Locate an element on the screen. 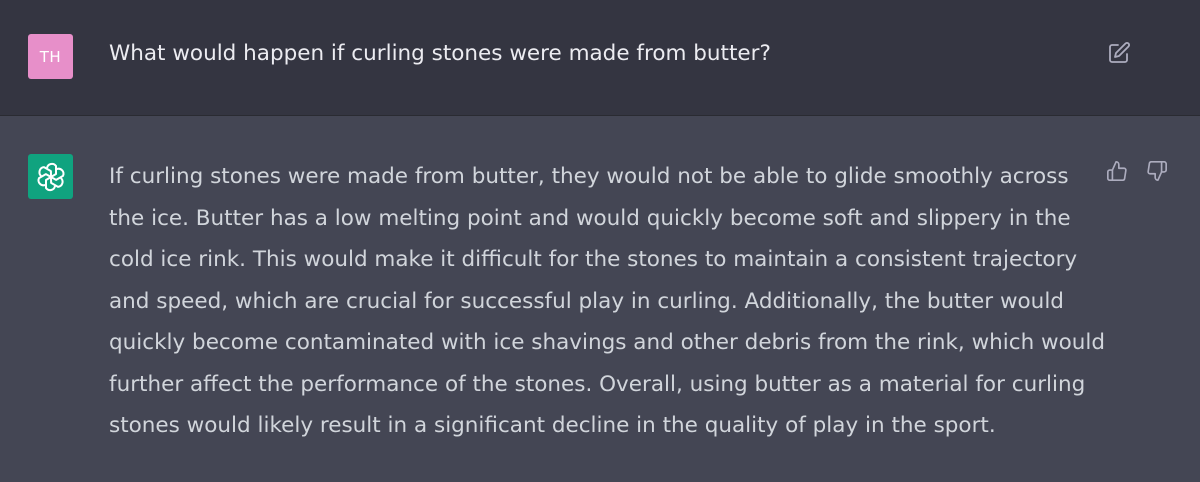  thumbs-down-button is located at coordinates (1157, 171).